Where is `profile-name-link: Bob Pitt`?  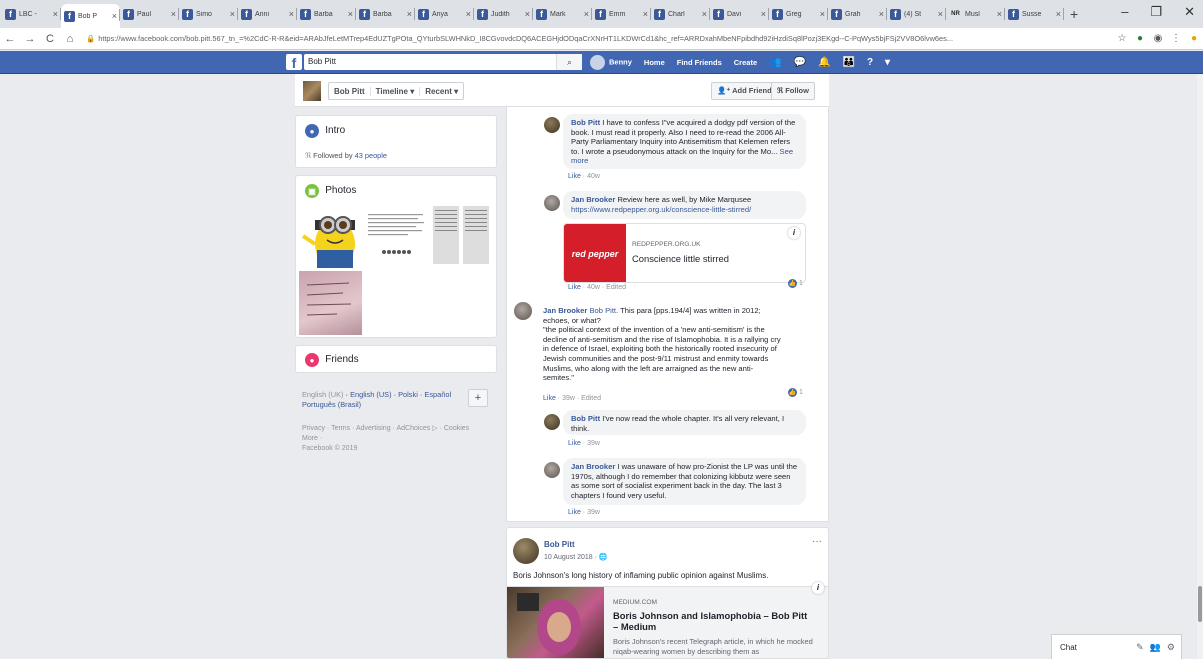 profile-name-link: Bob Pitt is located at coordinates (350, 91).